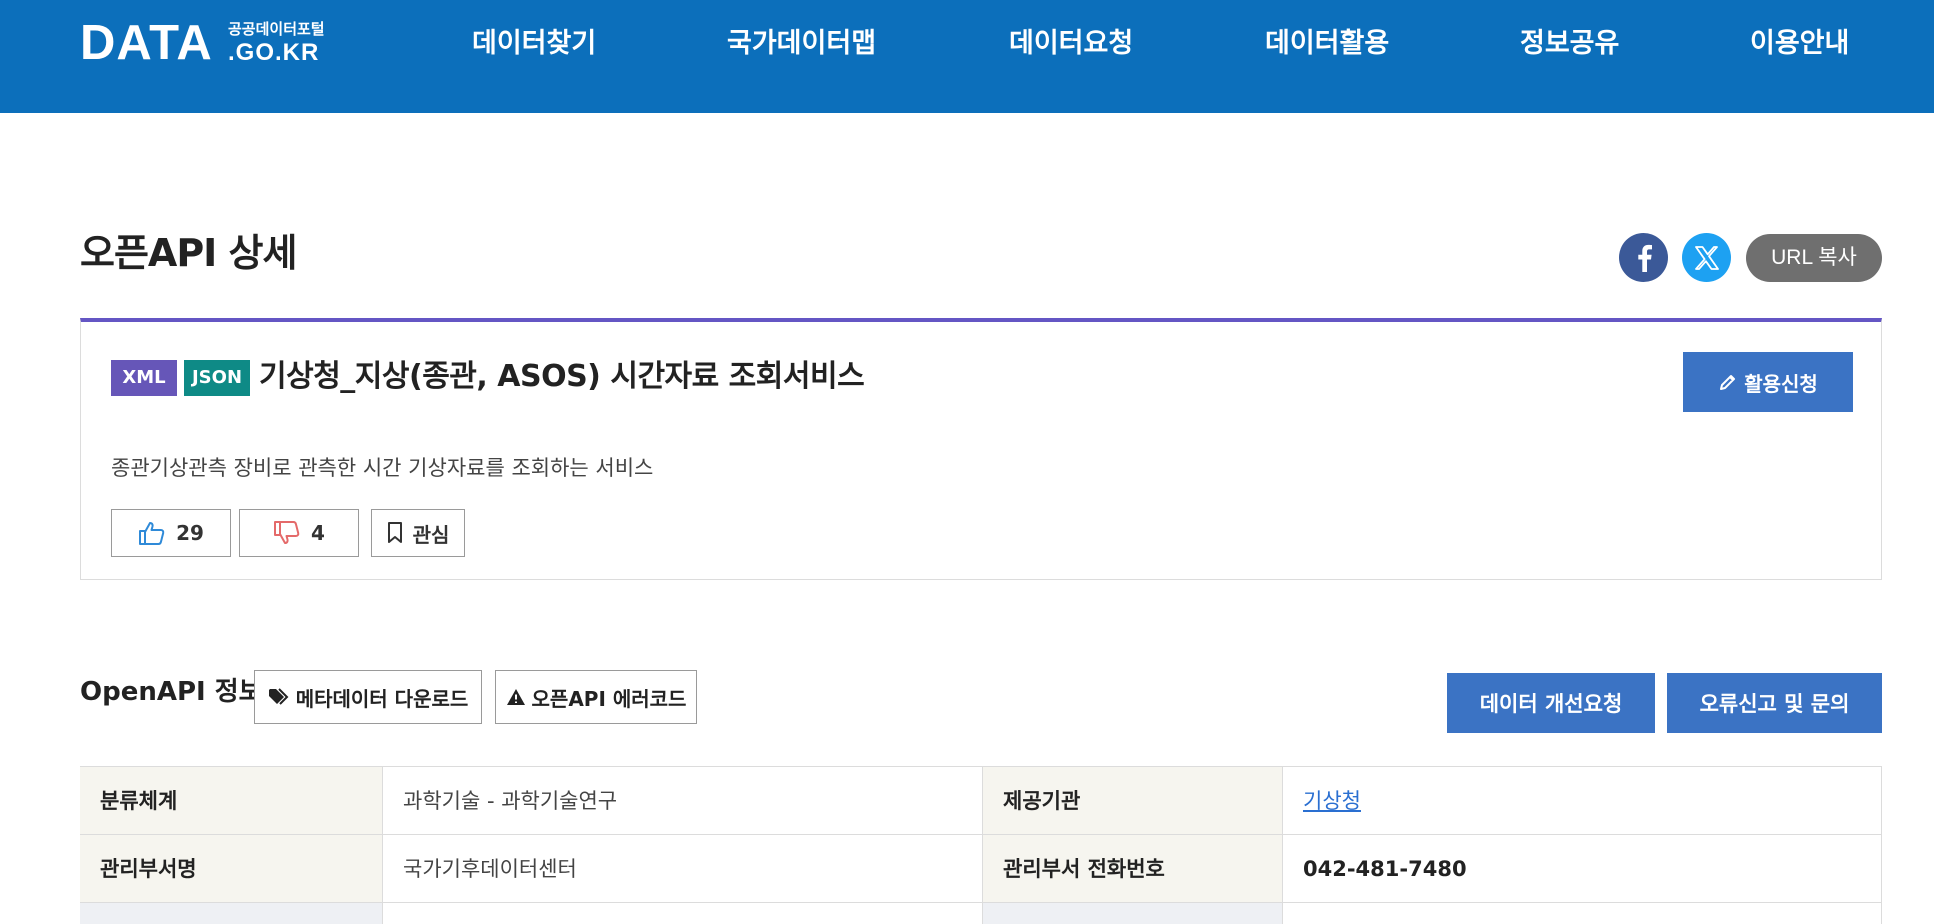 Image resolution: width=1934 pixels, height=924 pixels. I want to click on table-header-cell: 제공기관, so click(1132, 800).